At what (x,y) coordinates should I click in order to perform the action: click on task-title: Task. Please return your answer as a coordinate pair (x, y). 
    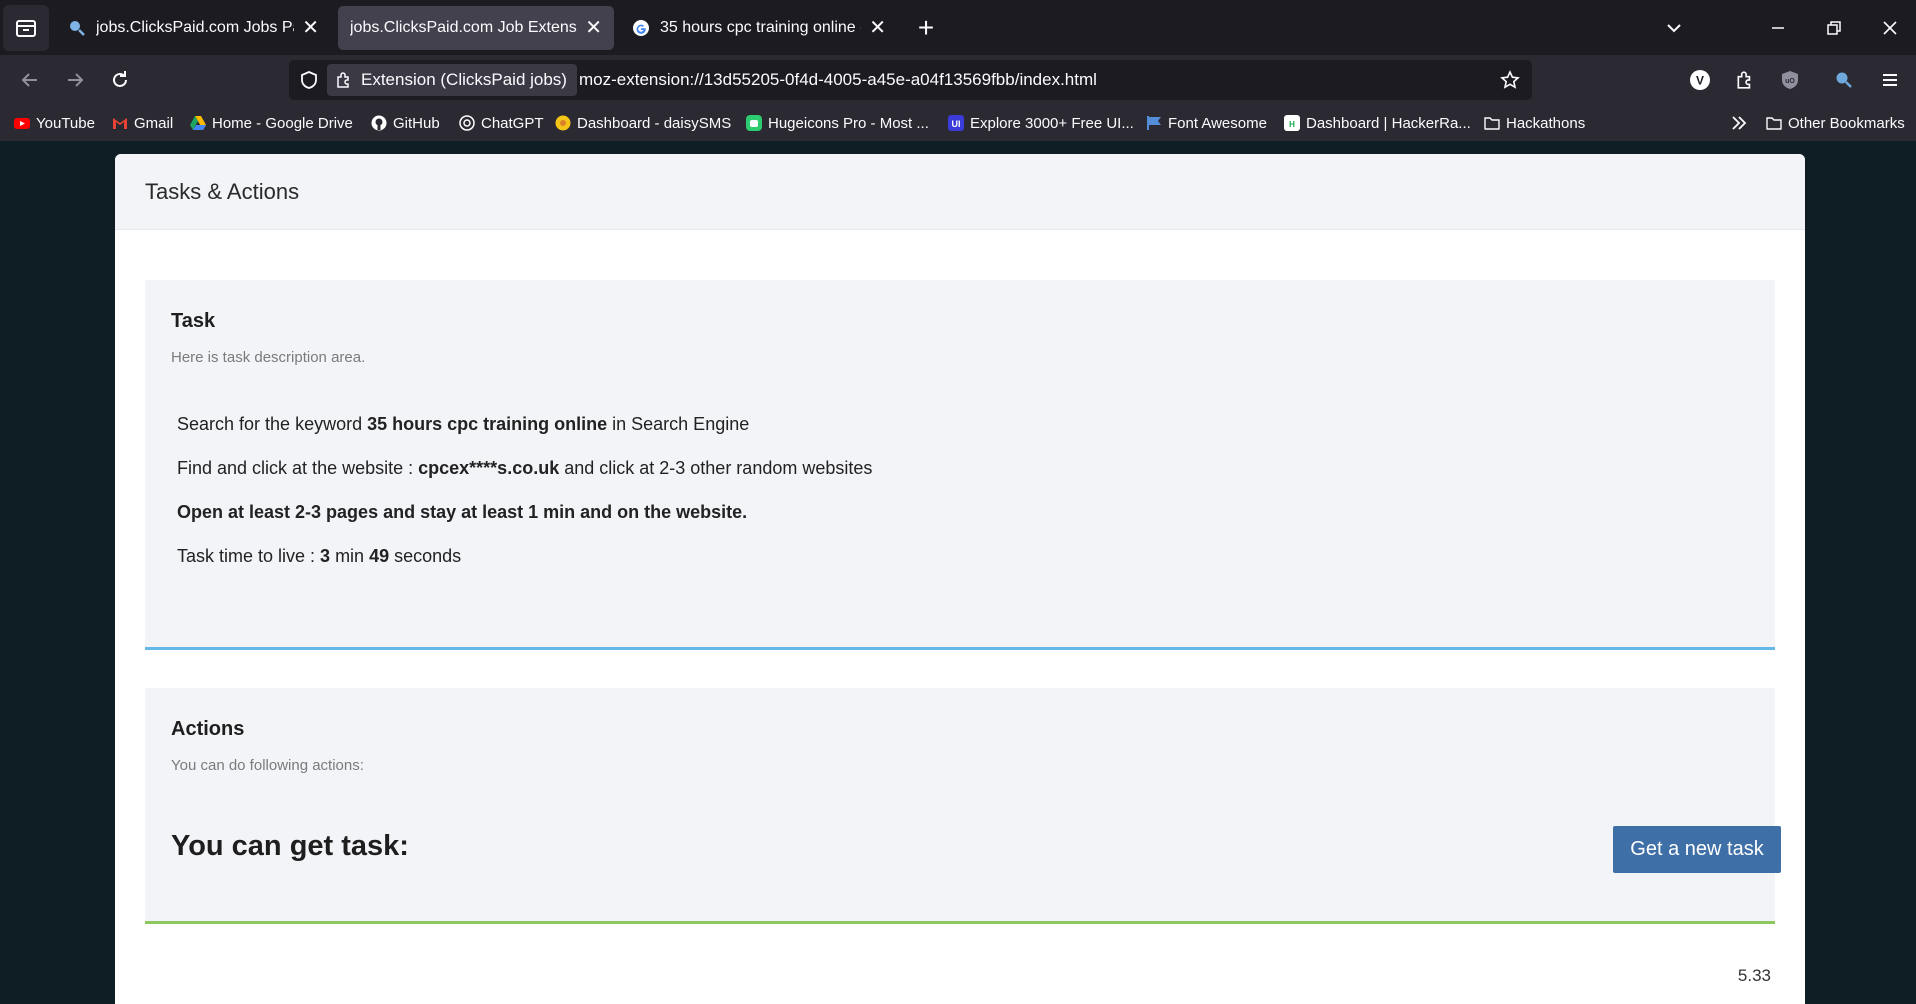
    Looking at the image, I should click on (193, 321).